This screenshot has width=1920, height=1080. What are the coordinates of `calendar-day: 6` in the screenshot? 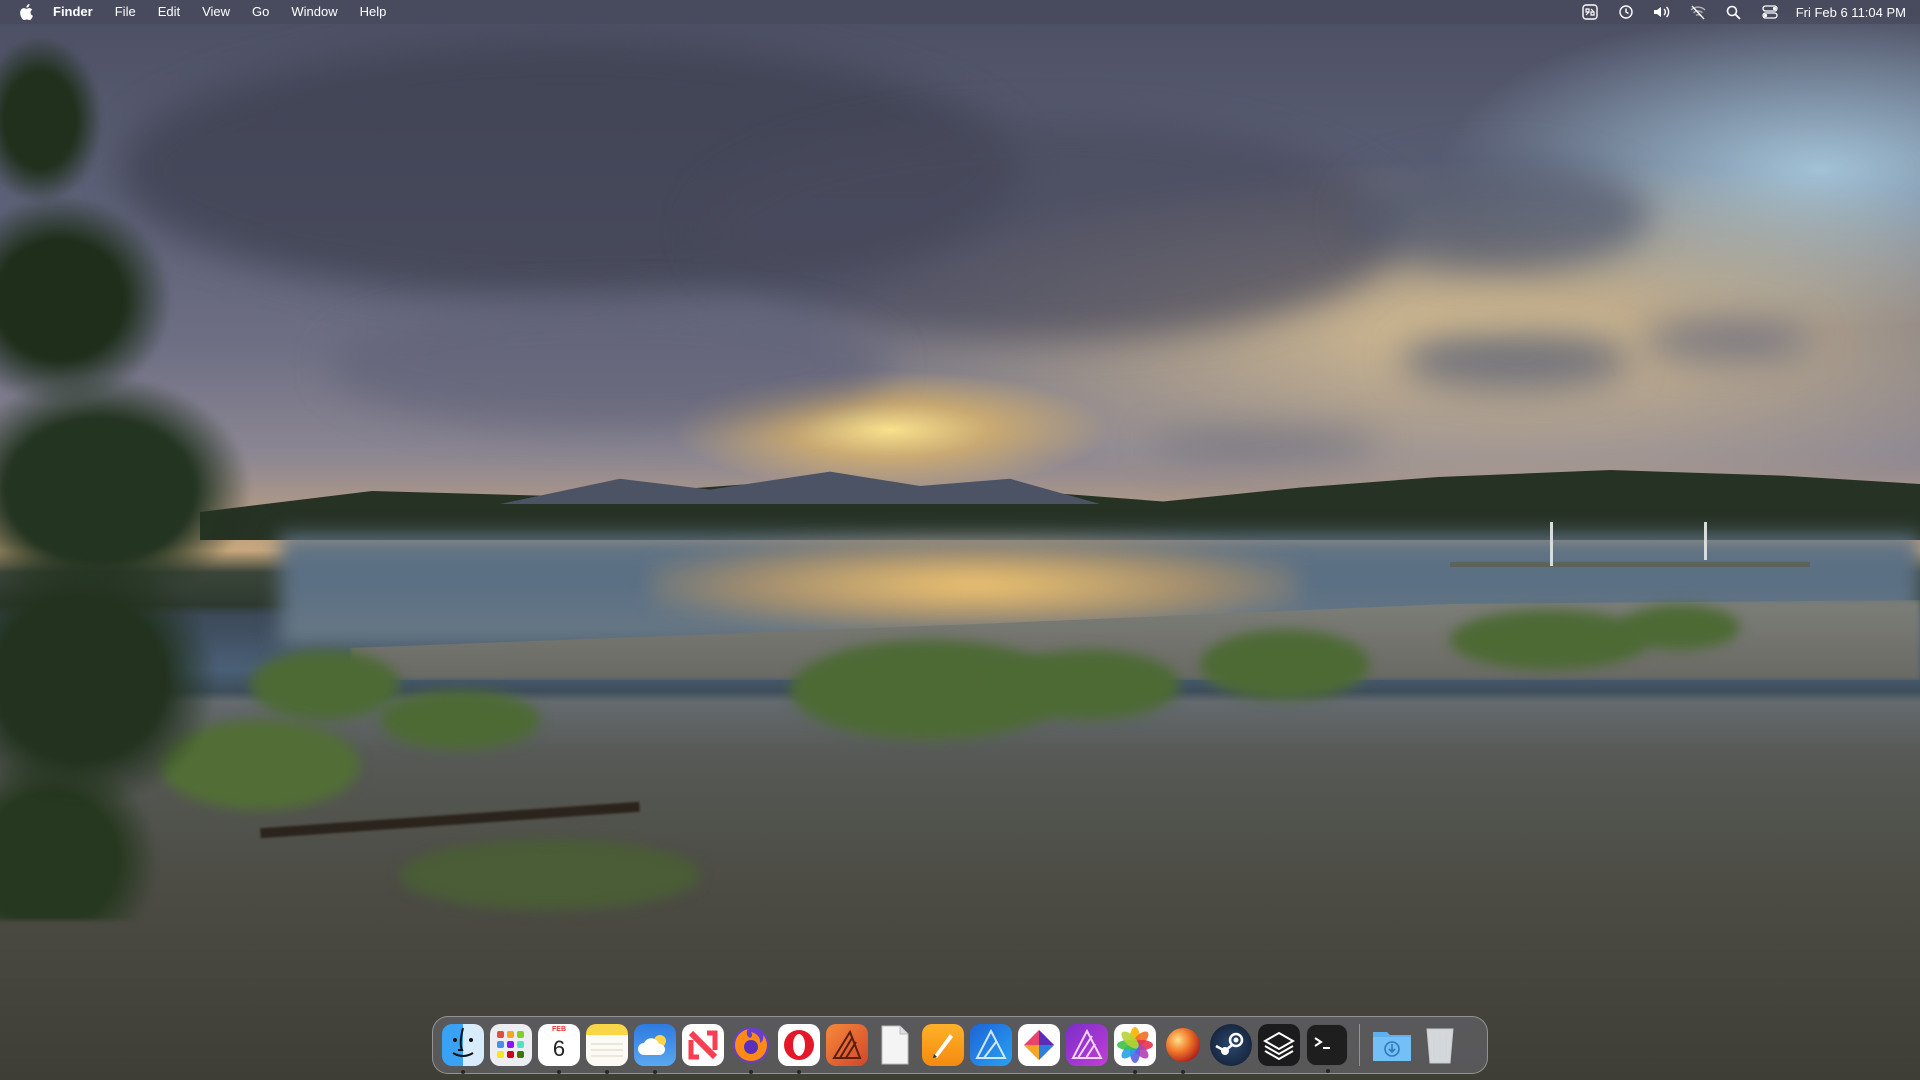 It's located at (559, 1048).